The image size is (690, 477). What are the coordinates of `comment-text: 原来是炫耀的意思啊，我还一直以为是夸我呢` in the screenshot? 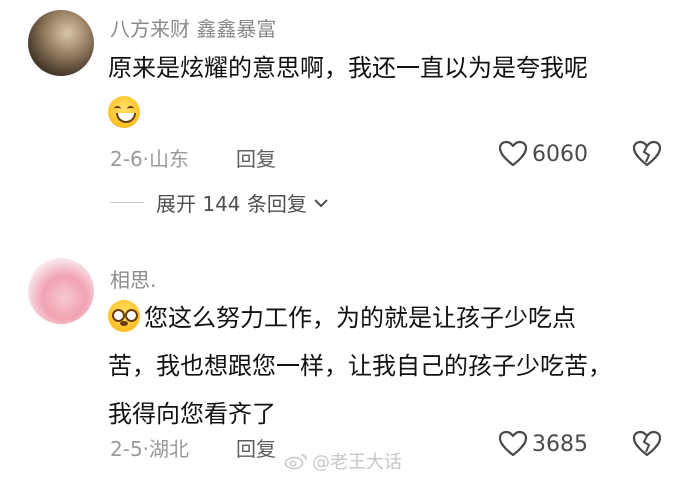 It's located at (388, 91).